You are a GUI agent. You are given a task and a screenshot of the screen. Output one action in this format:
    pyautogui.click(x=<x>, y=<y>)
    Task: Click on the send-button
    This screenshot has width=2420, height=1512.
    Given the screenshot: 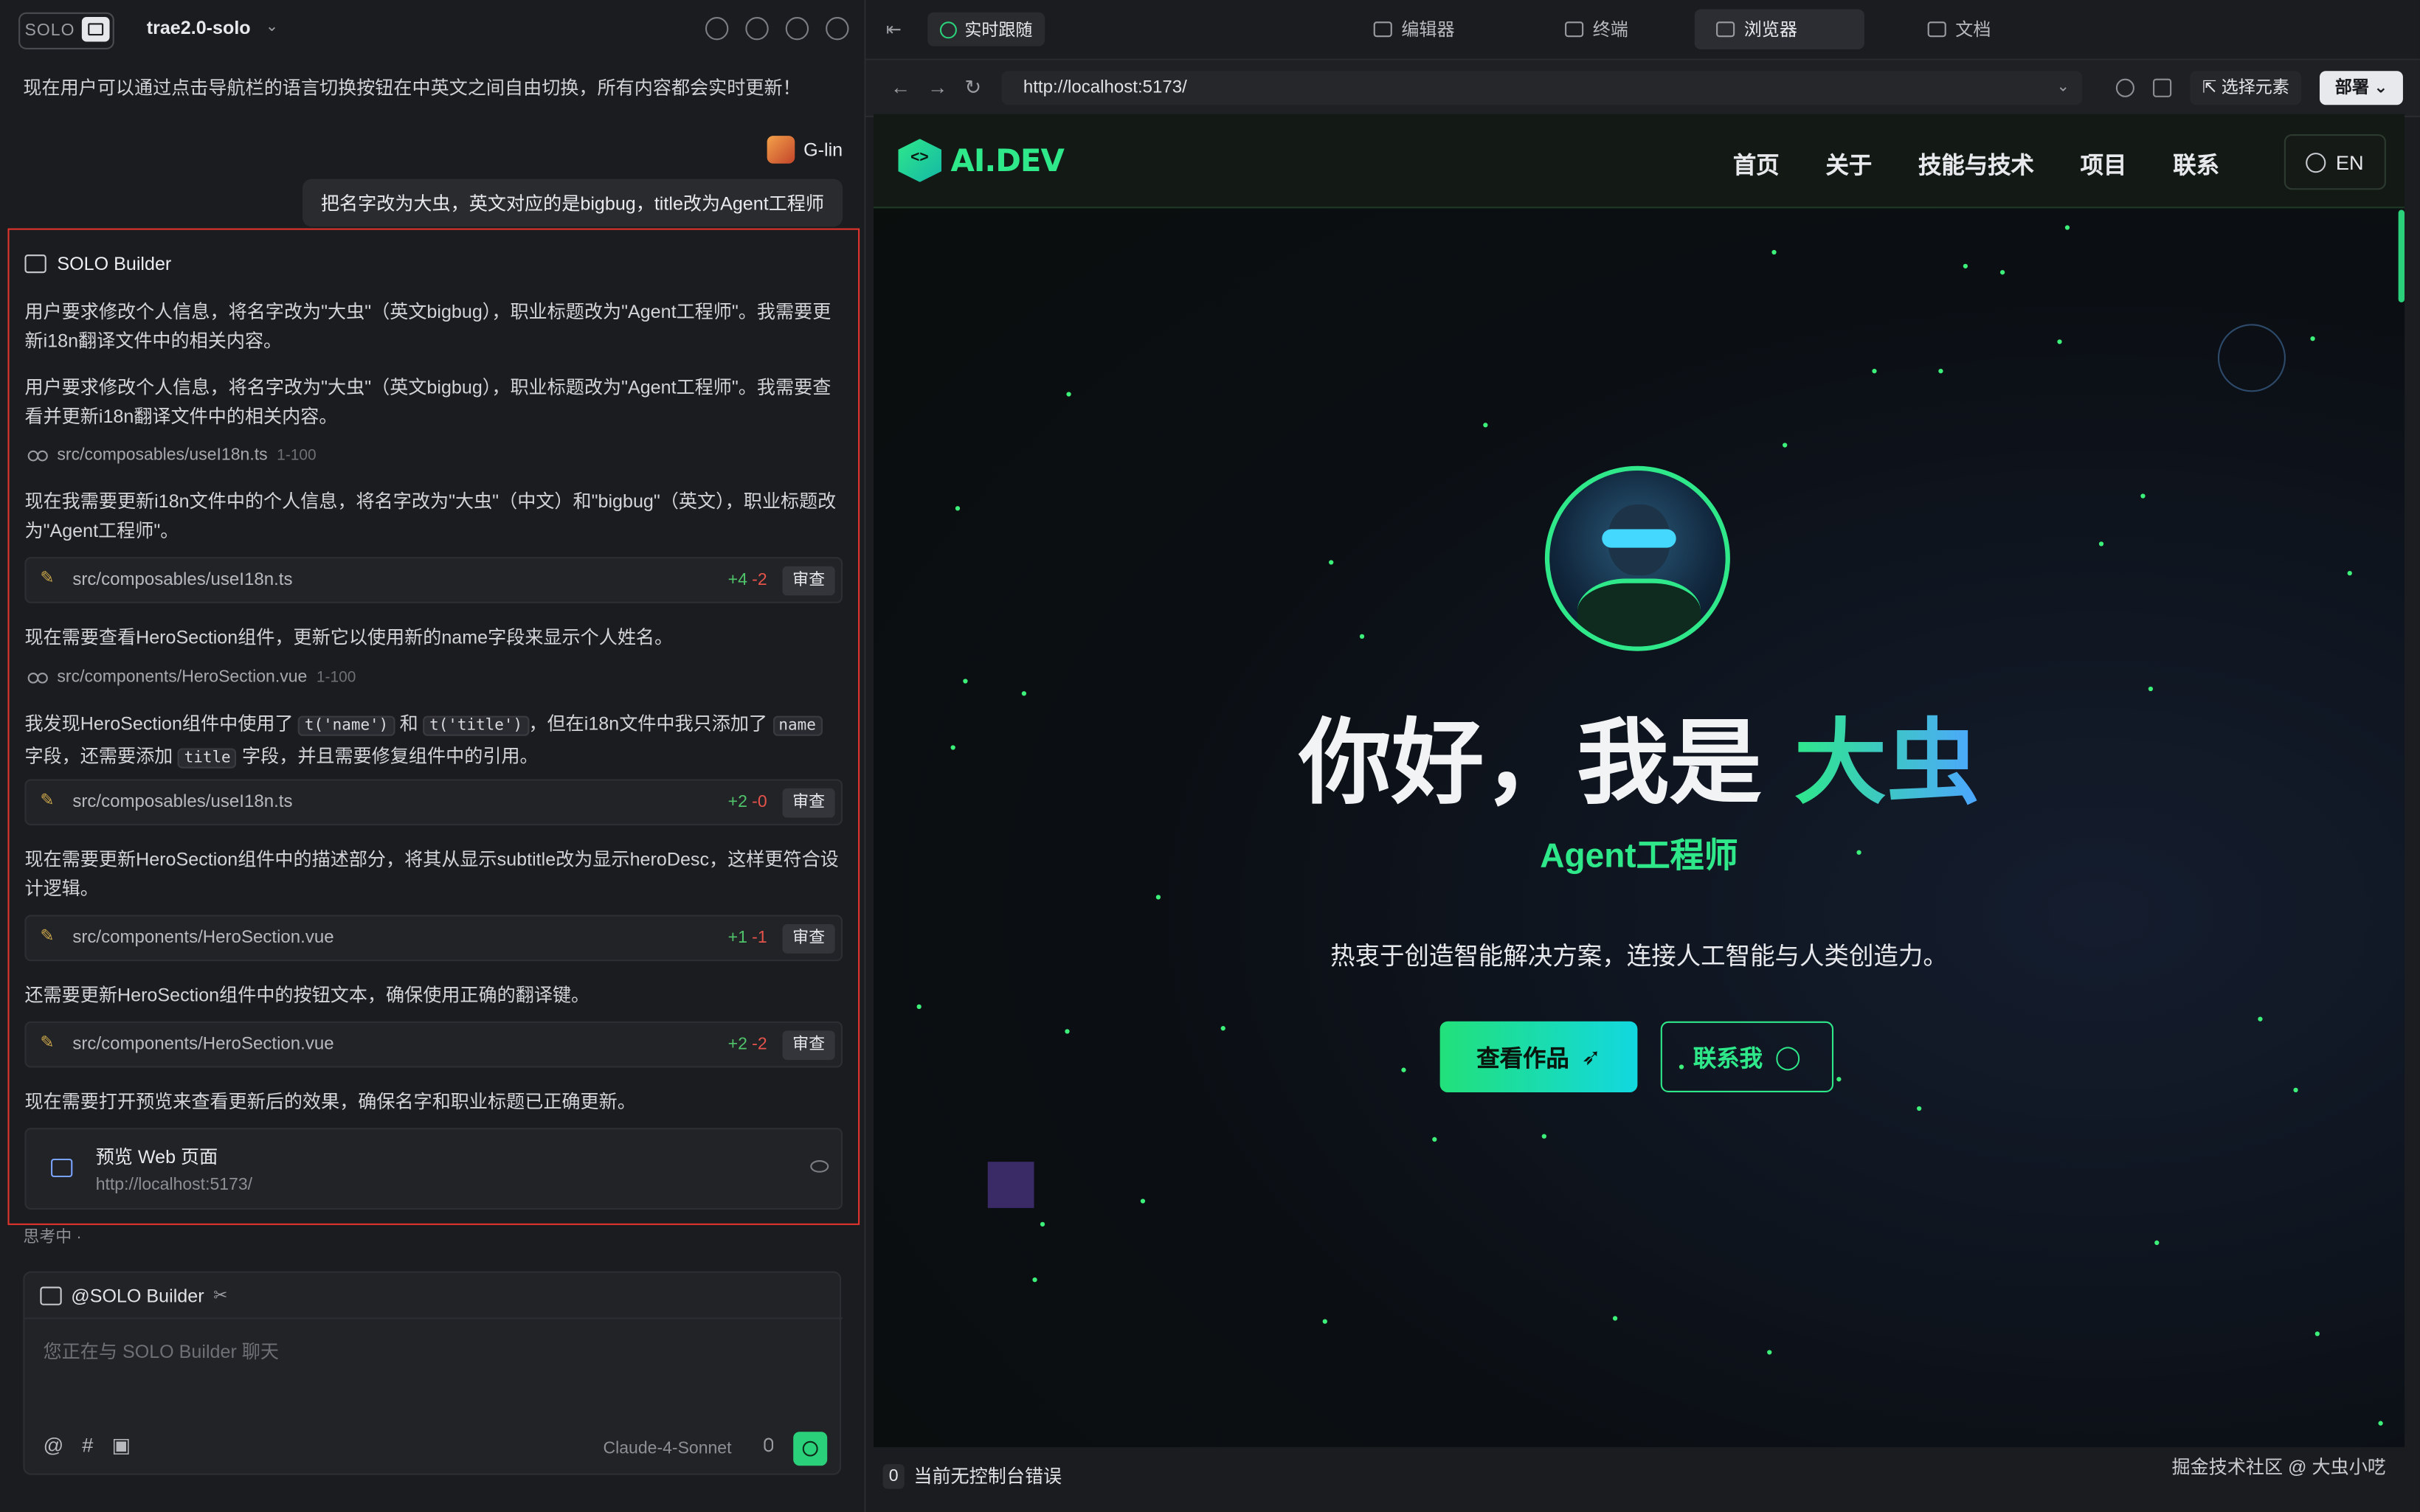 What is the action you would take?
    pyautogui.click(x=810, y=1449)
    